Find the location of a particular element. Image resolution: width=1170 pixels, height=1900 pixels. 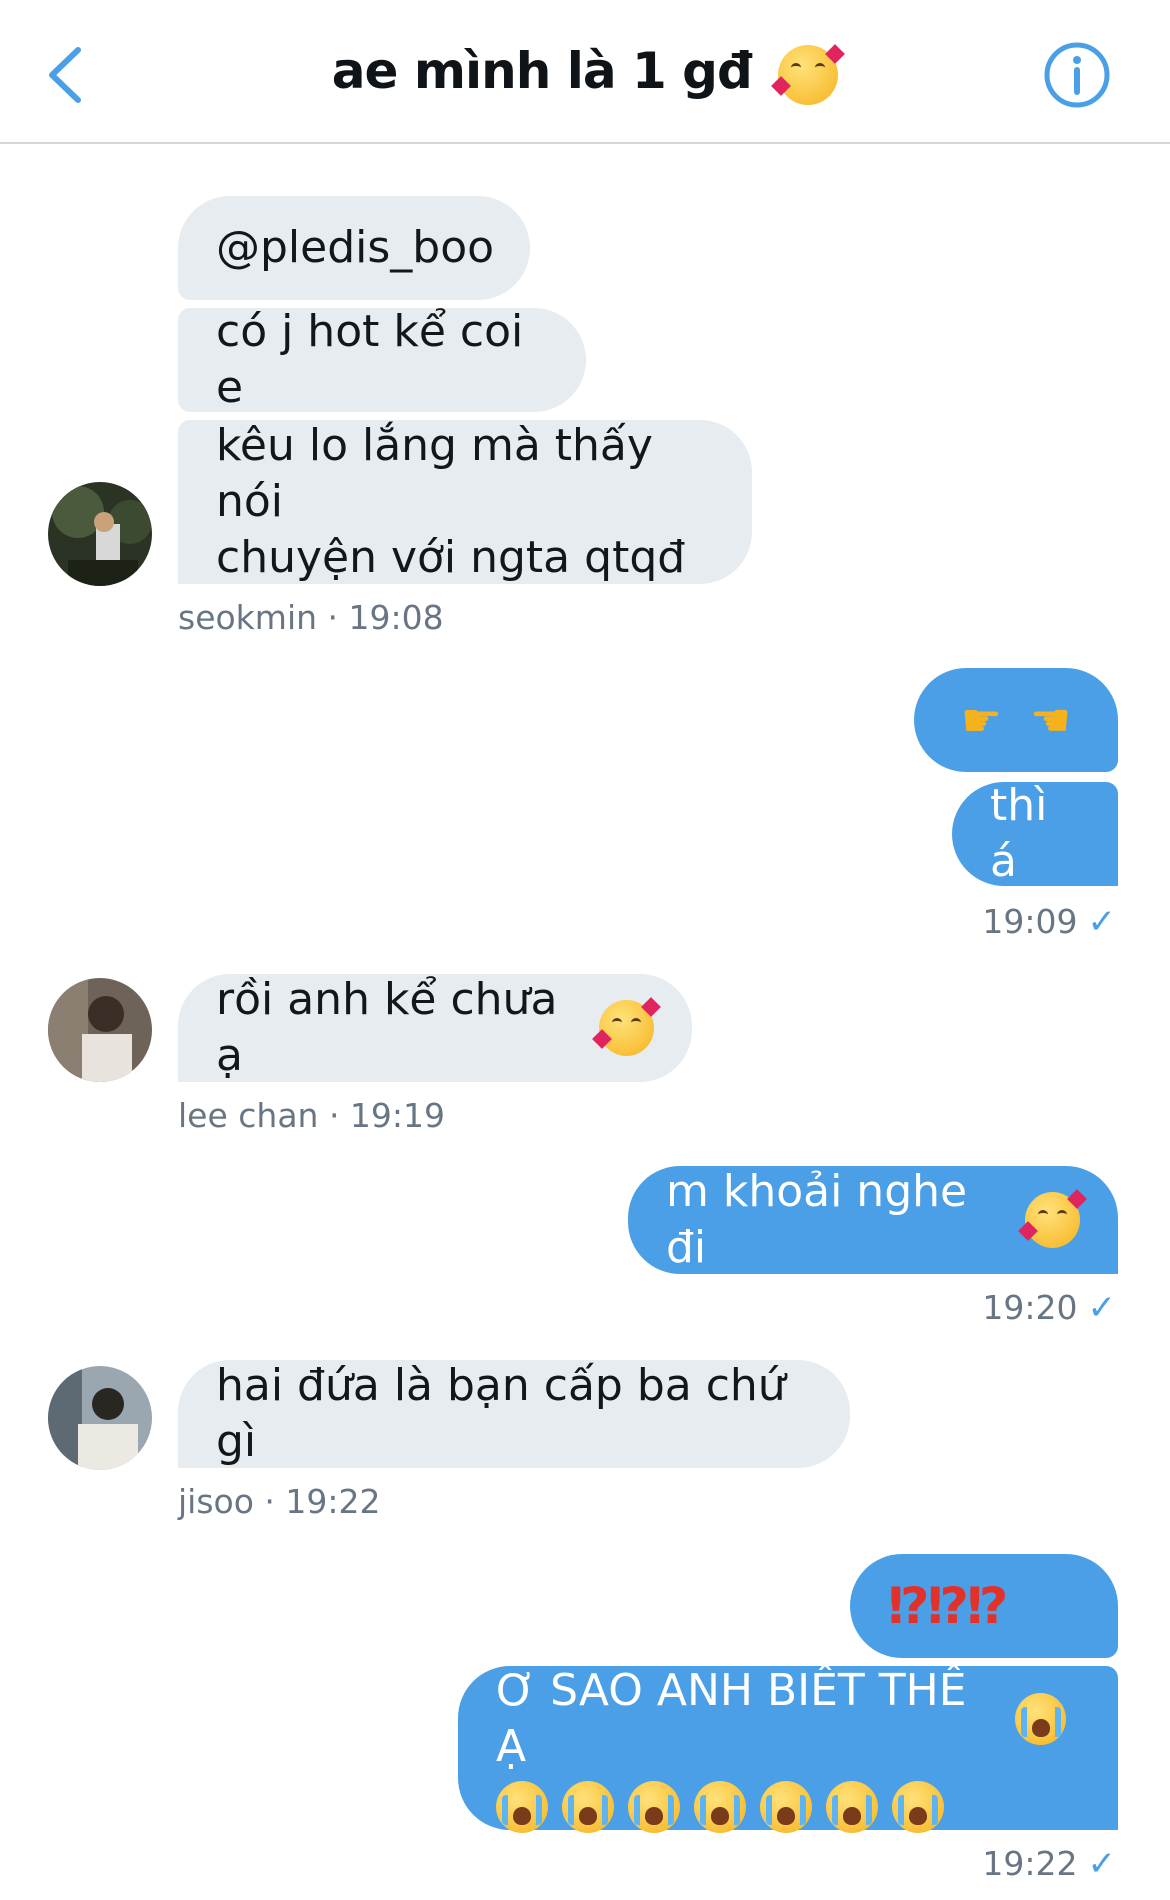

message-meta: 19:22 ✓ is located at coordinates (1008, 1864).